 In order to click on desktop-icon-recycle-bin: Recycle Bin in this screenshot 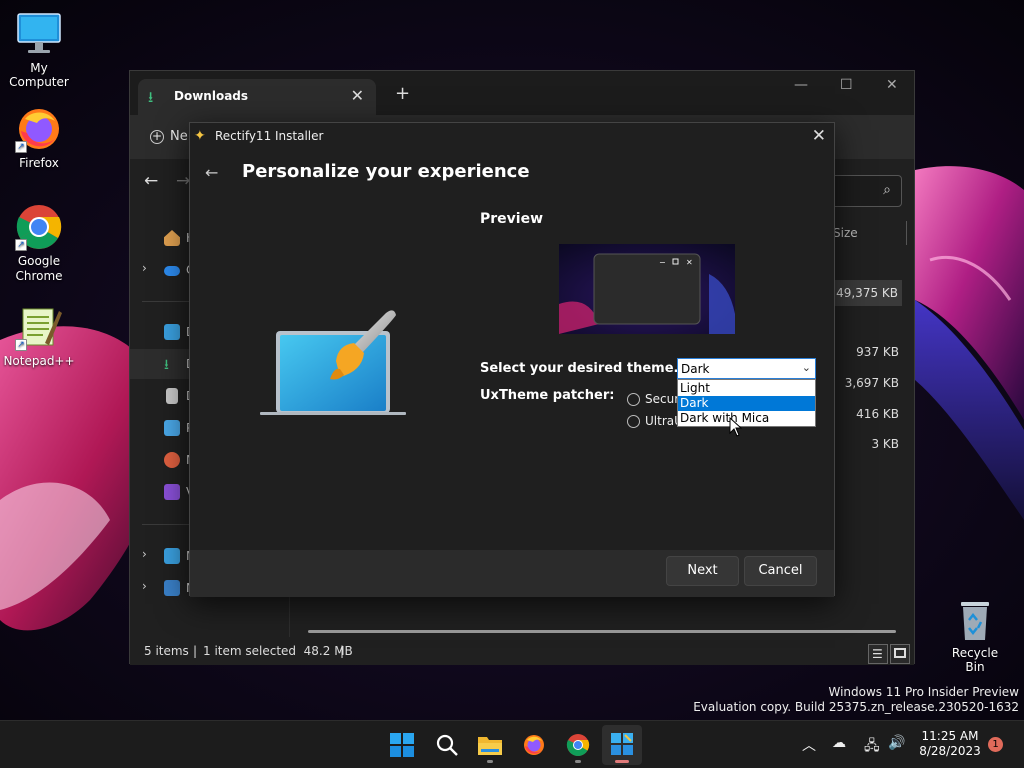, I will do `click(975, 636)`.